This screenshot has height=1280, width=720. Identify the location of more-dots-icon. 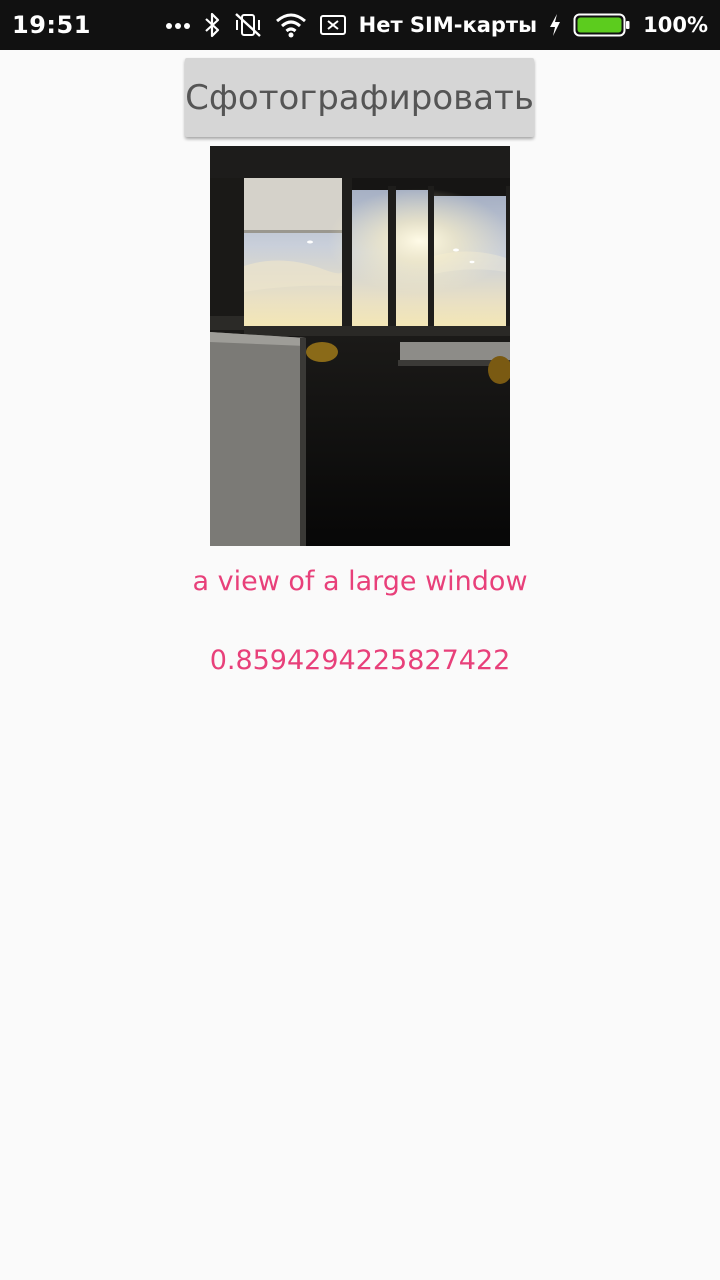
(178, 25).